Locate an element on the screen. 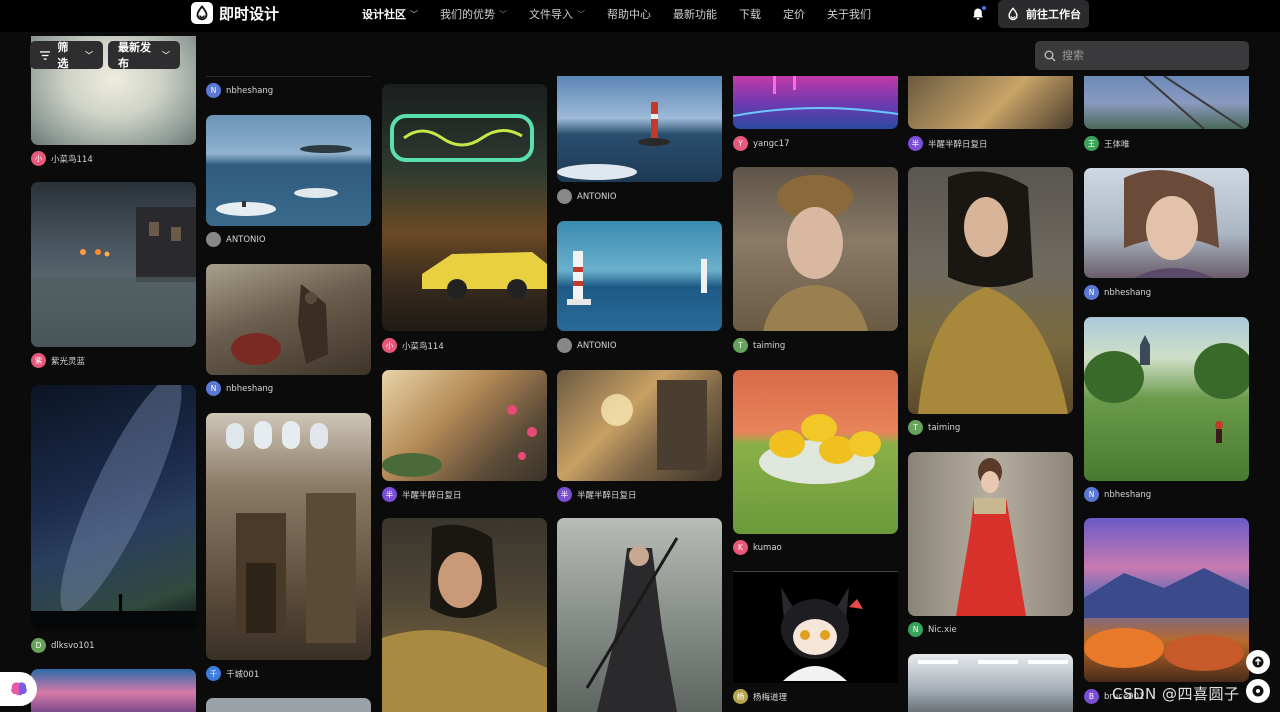 The width and height of the screenshot is (1280, 712). nav-file-import: 文件导入 ﹀ is located at coordinates (557, 14).